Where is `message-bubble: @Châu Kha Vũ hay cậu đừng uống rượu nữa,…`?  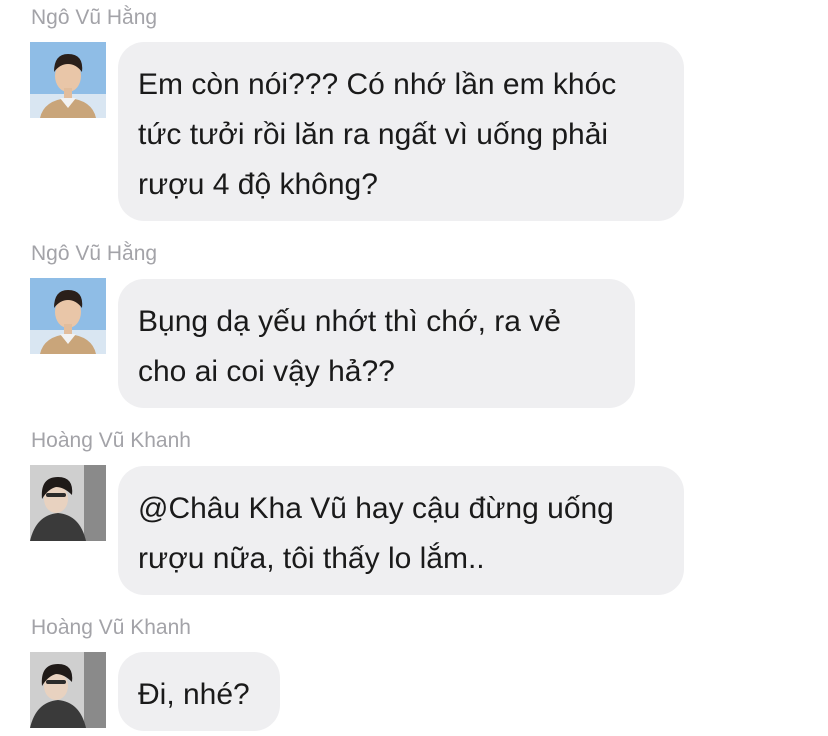 message-bubble: @Châu Kha Vũ hay cậu đừng uống rượu nữa,… is located at coordinates (401, 530).